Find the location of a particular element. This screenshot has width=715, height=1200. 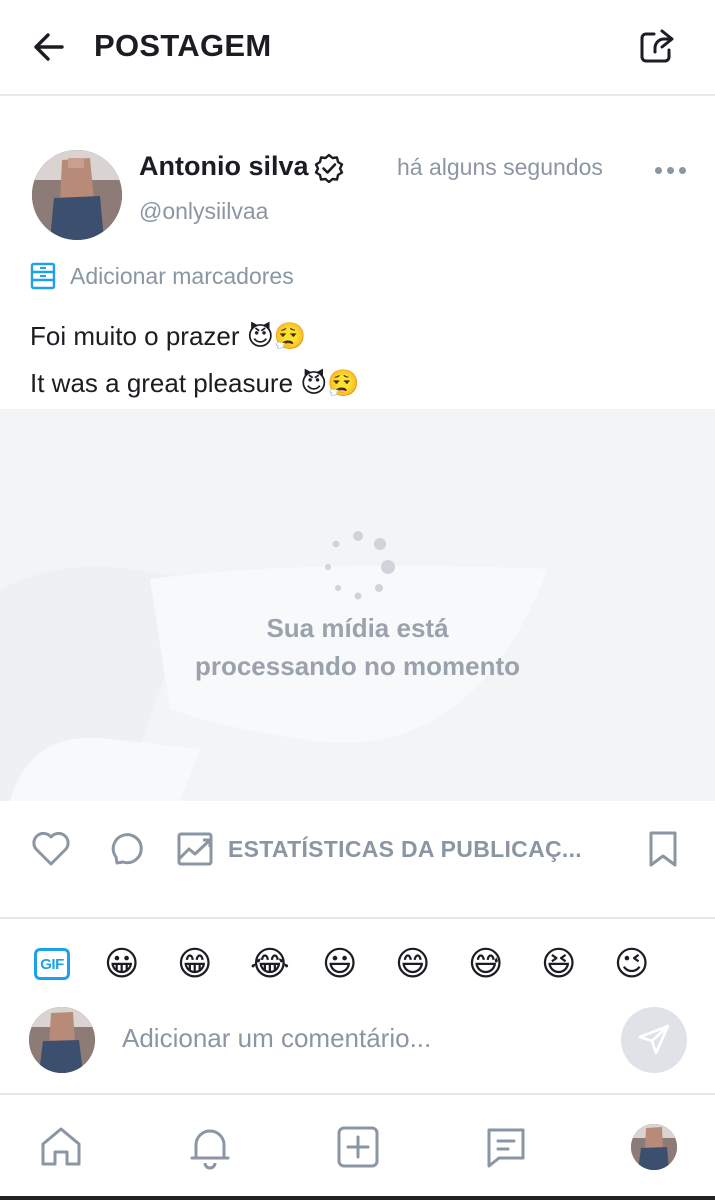

nav-messages is located at coordinates (506, 1147).